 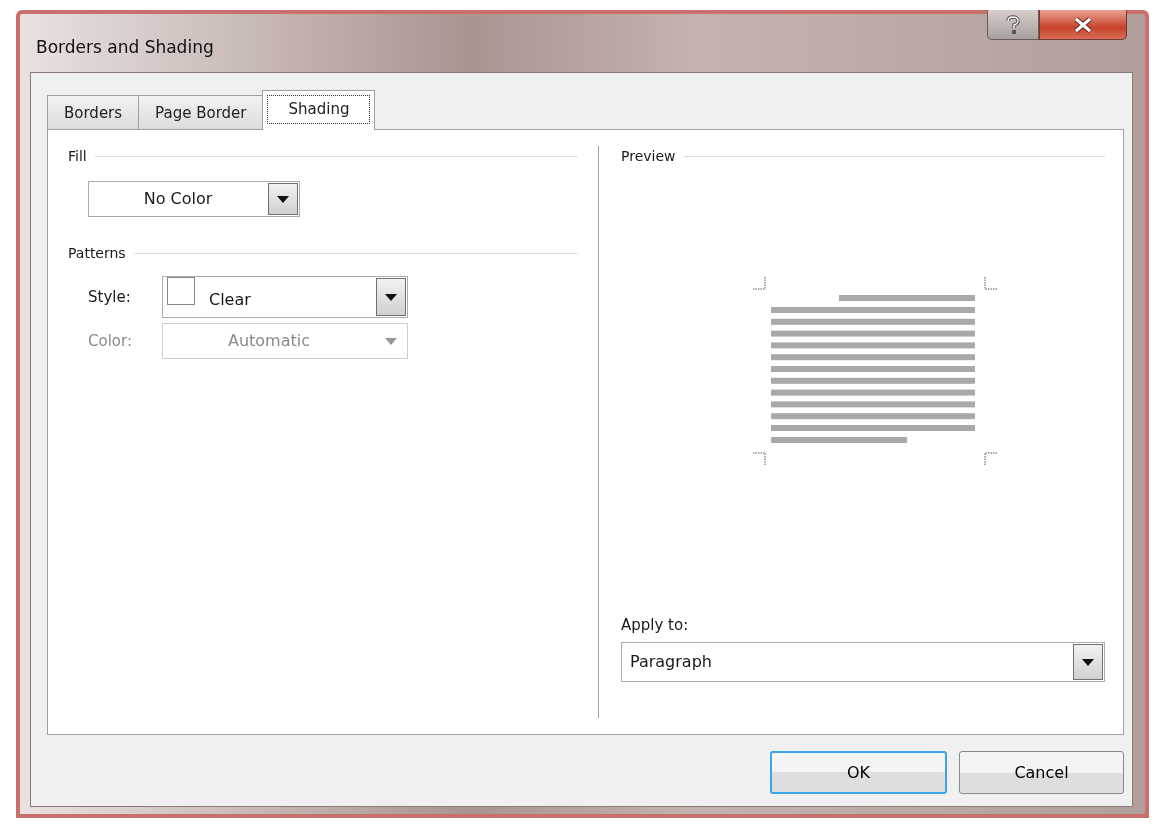 What do you see at coordinates (863, 662) in the screenshot?
I see `apply-to-dropdown: Paragraph` at bounding box center [863, 662].